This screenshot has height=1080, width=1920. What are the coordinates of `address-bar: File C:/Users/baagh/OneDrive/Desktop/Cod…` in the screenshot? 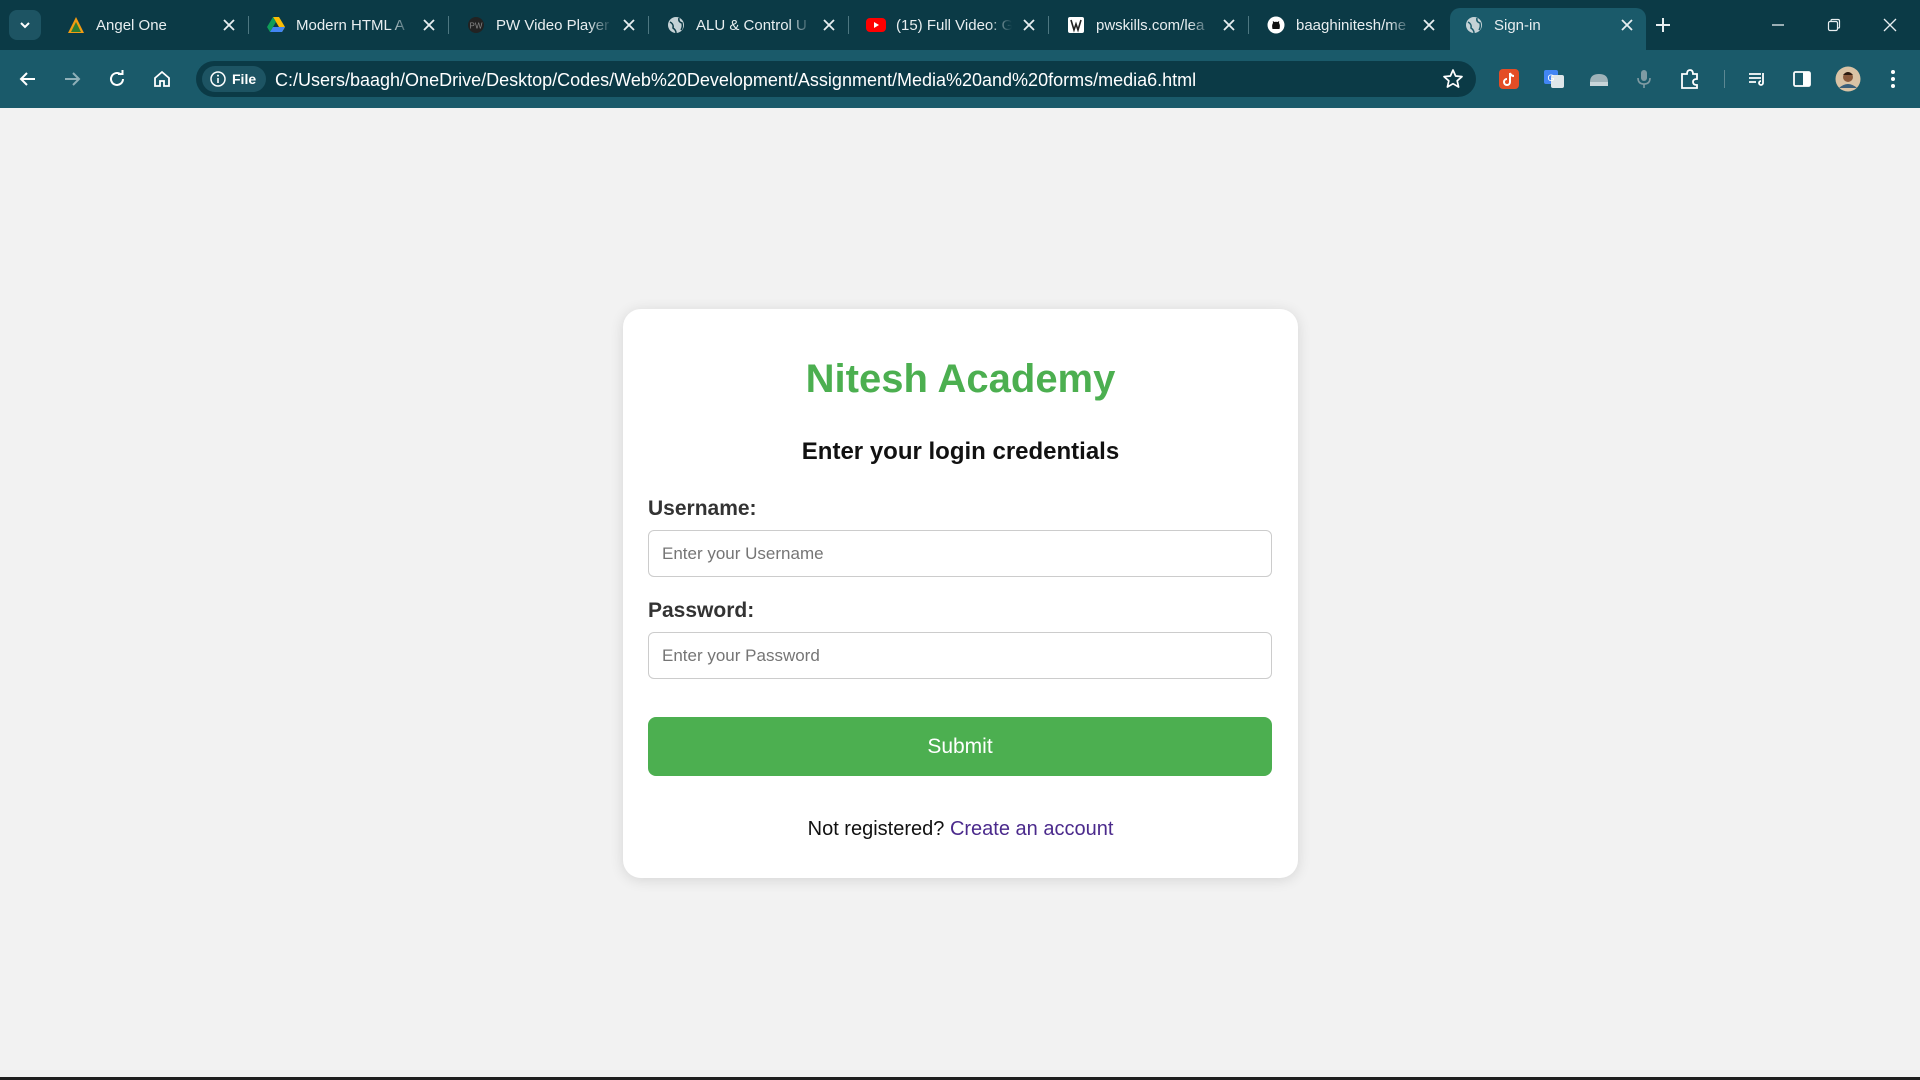 It's located at (836, 79).